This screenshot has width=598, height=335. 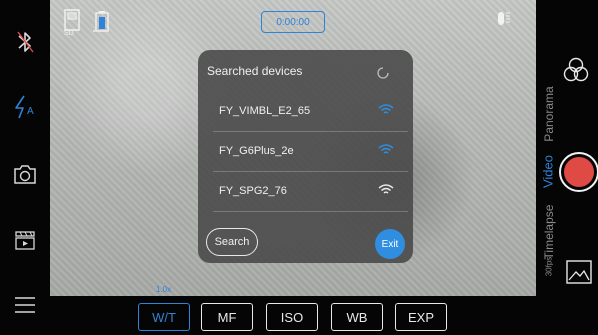 I want to click on top-status-bar: SD 0:00:00, so click(x=293, y=20).